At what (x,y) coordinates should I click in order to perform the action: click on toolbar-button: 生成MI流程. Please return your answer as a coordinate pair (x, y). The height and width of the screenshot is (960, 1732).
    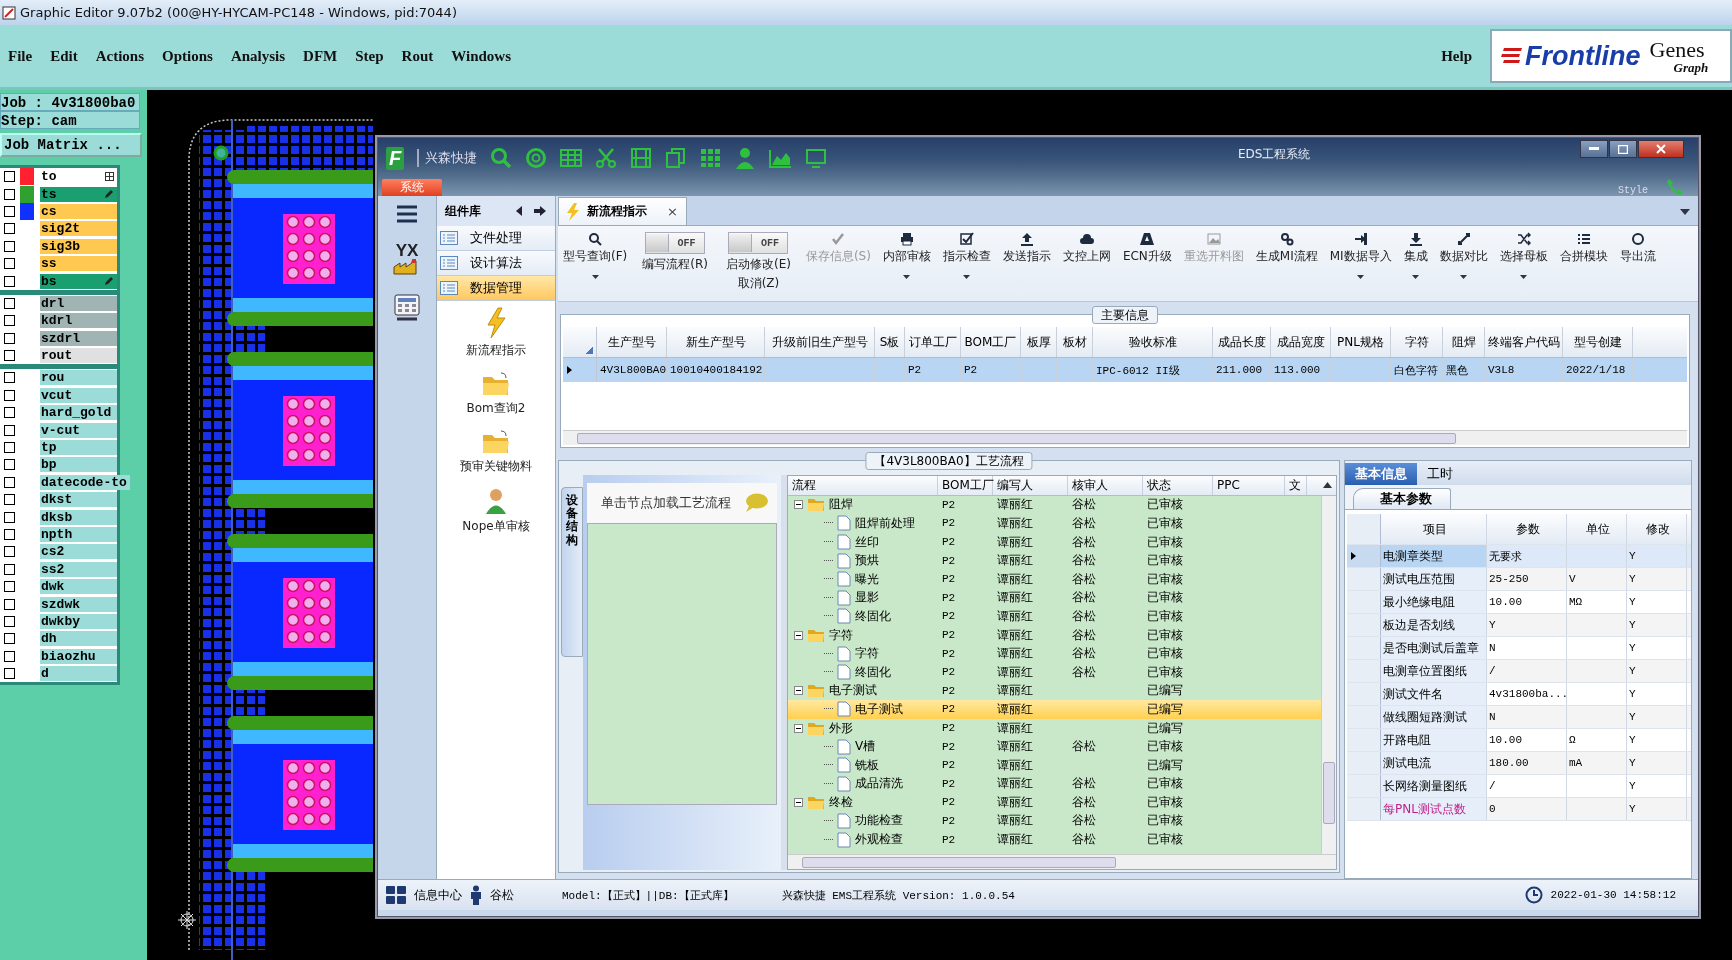
    Looking at the image, I should click on (1286, 248).